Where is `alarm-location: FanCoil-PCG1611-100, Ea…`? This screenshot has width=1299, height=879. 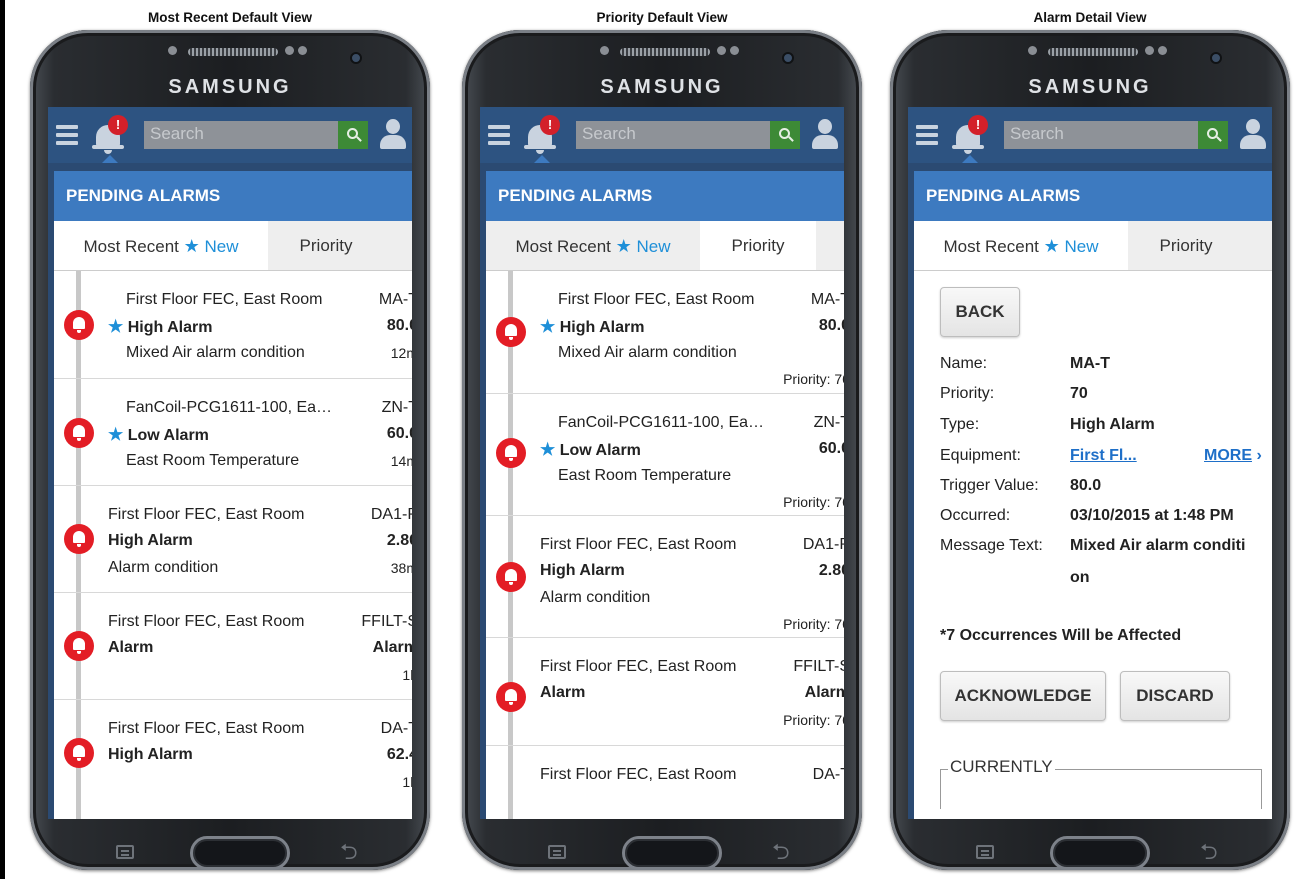 alarm-location: FanCoil-PCG1611-100, Ea… is located at coordinates (229, 407).